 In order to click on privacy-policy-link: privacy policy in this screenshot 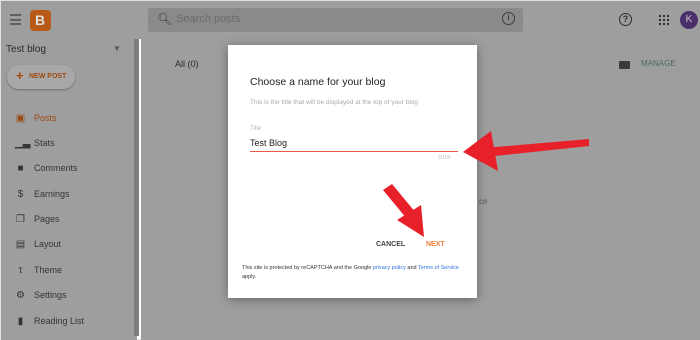, I will do `click(389, 268)`.